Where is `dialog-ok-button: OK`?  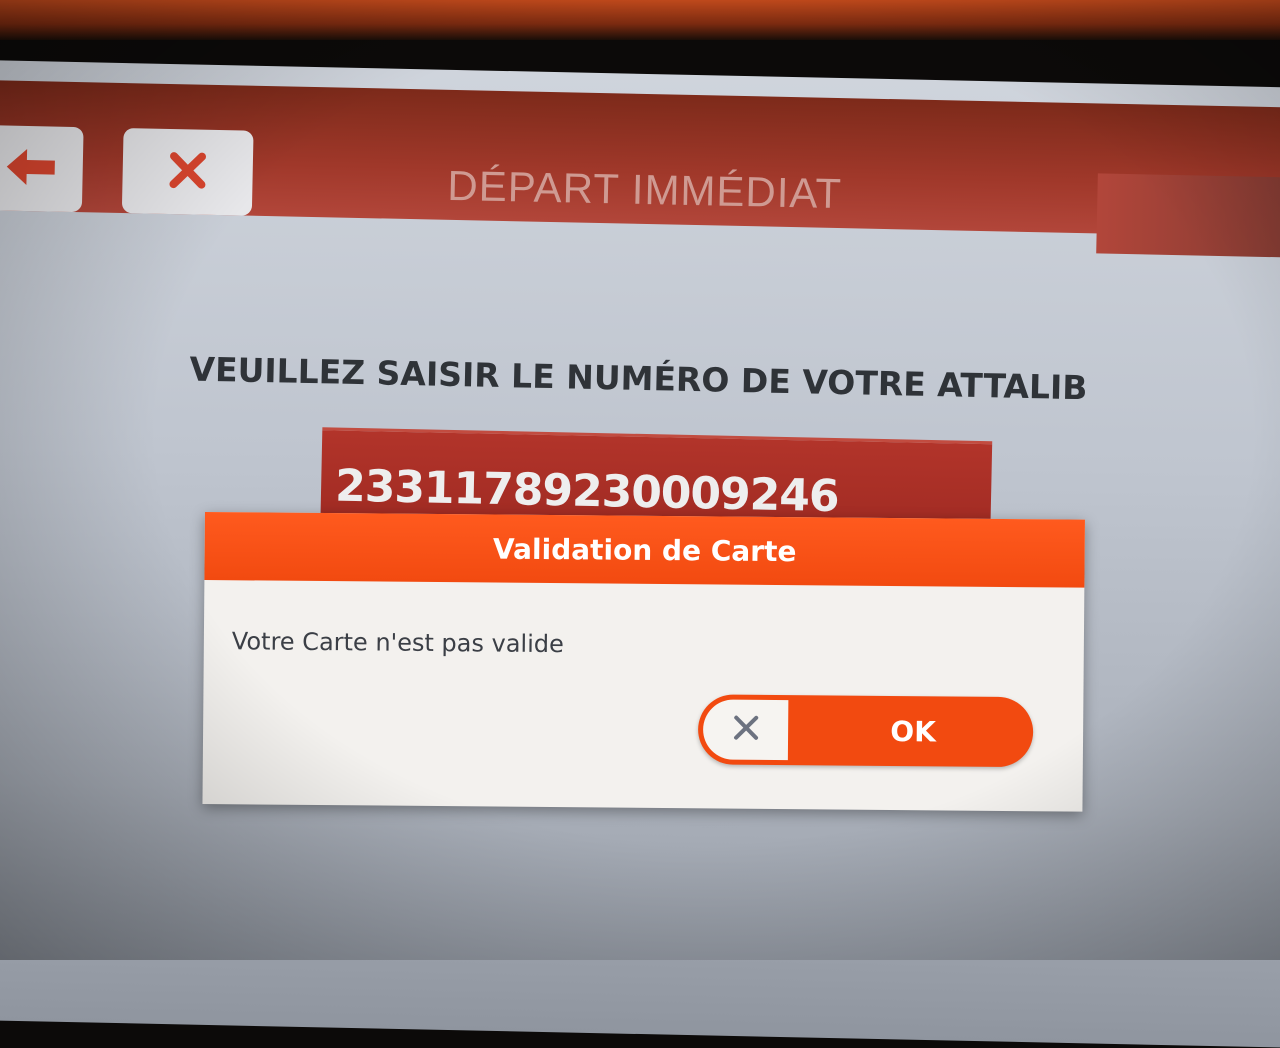
dialog-ok-button: OK is located at coordinates (913, 731).